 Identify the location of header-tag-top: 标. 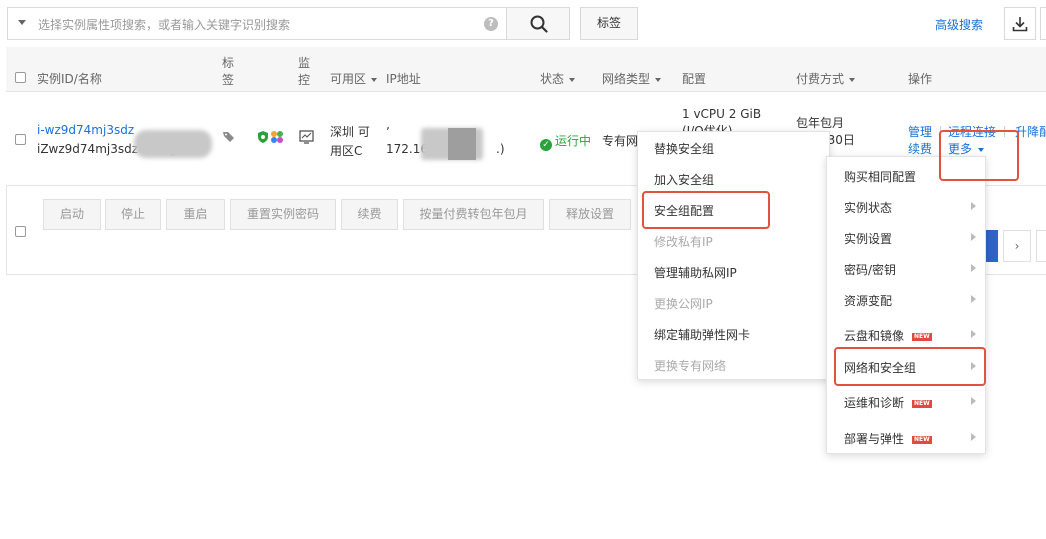
(228, 63).